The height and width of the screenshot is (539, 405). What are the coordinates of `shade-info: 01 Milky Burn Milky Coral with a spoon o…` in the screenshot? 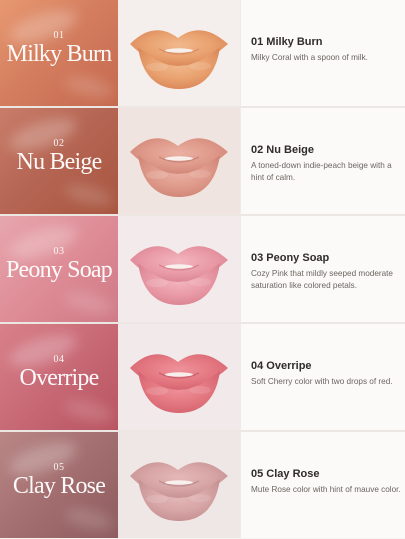 It's located at (322, 53).